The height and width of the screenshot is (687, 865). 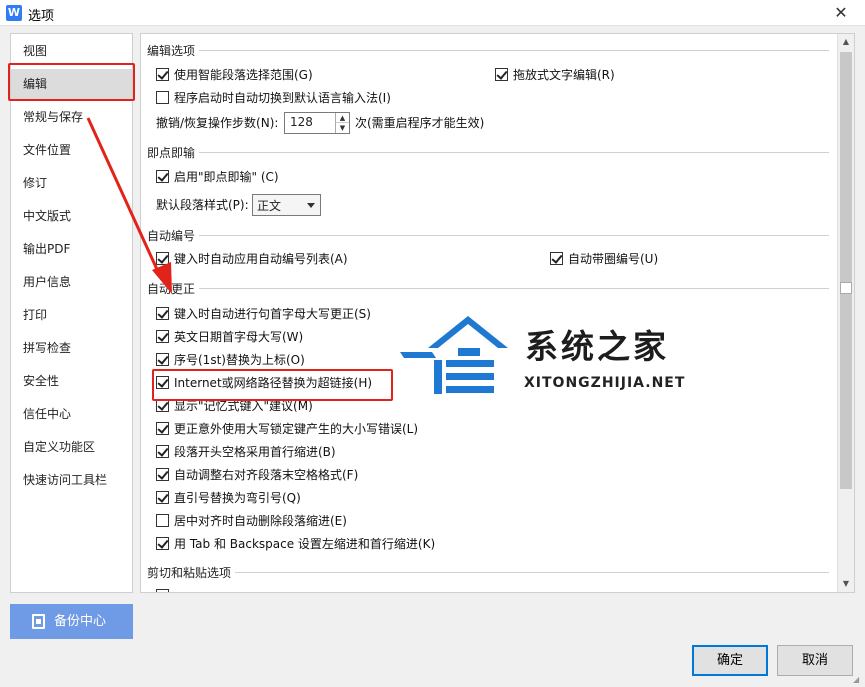 I want to click on scroll-up-icon: ▲, so click(x=846, y=42).